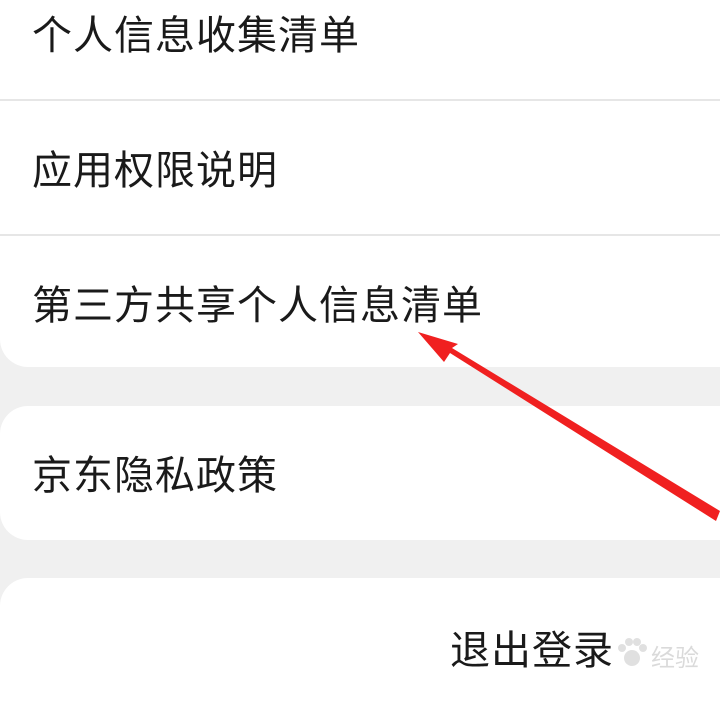 Image resolution: width=720 pixels, height=718 pixels. Describe the element at coordinates (196, 36) in the screenshot. I see `menu-item-label: 个人信息收集清单` at that location.